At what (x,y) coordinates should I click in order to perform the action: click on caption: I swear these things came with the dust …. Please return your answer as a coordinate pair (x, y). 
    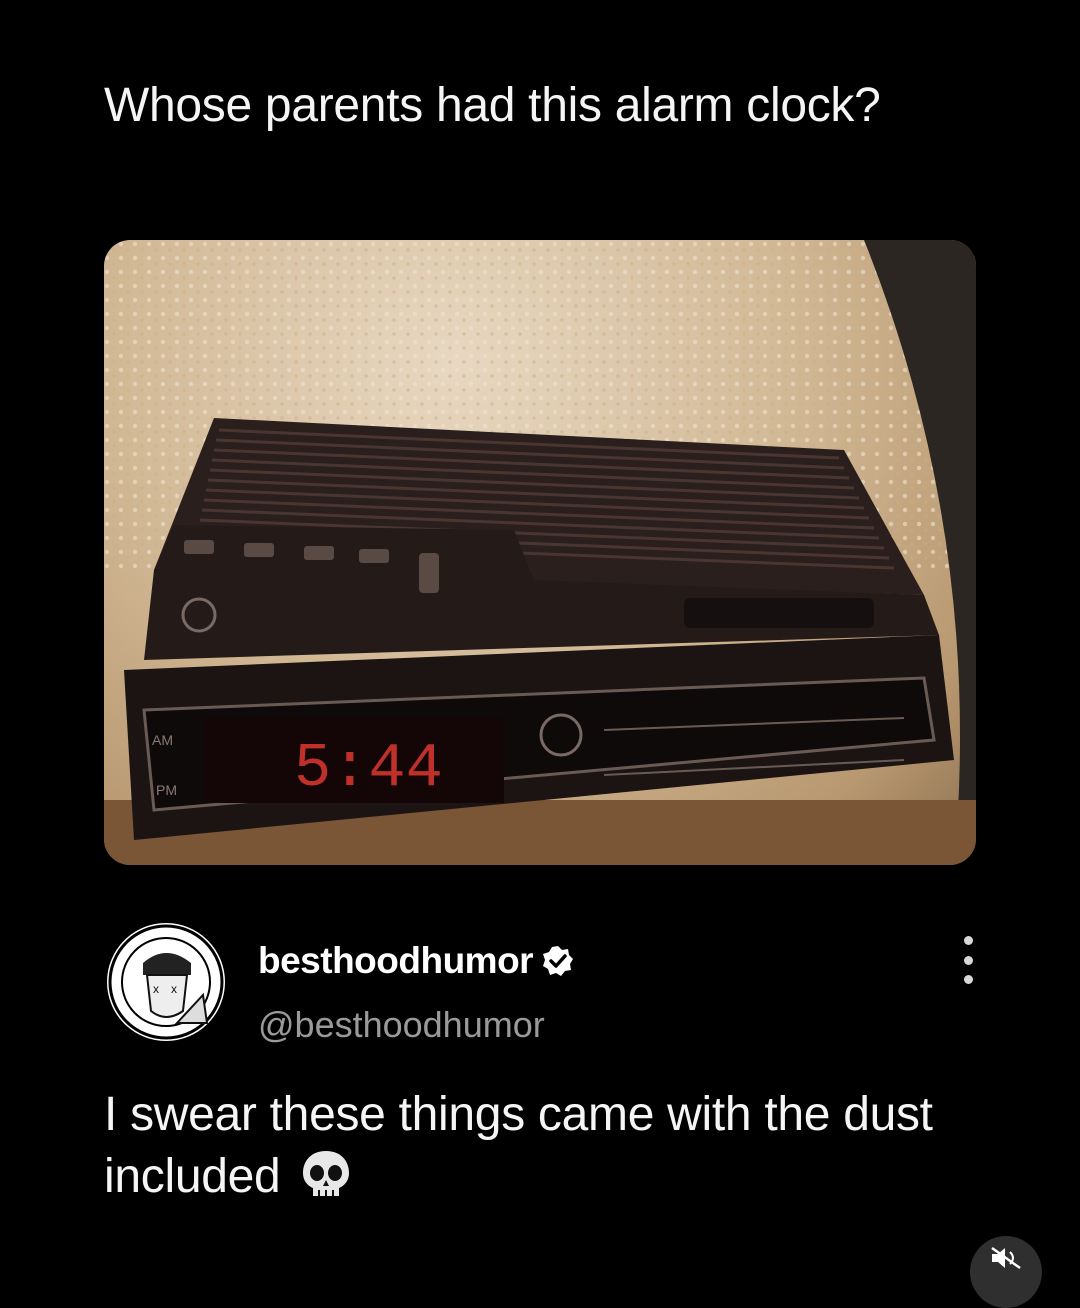
    Looking at the image, I should click on (554, 1146).